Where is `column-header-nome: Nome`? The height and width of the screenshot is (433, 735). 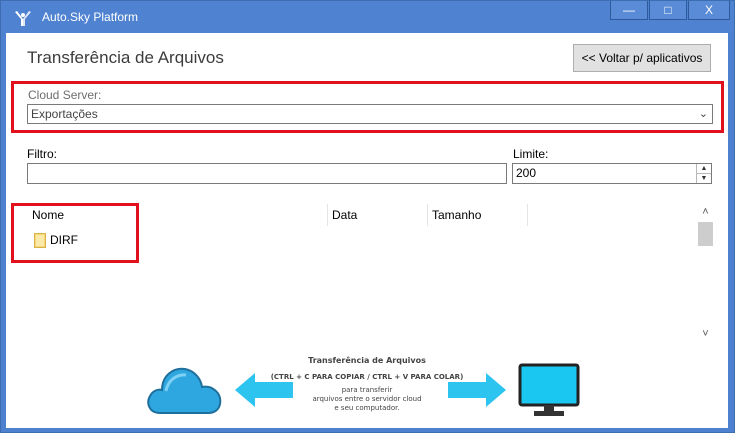 column-header-nome: Nome is located at coordinates (178, 215).